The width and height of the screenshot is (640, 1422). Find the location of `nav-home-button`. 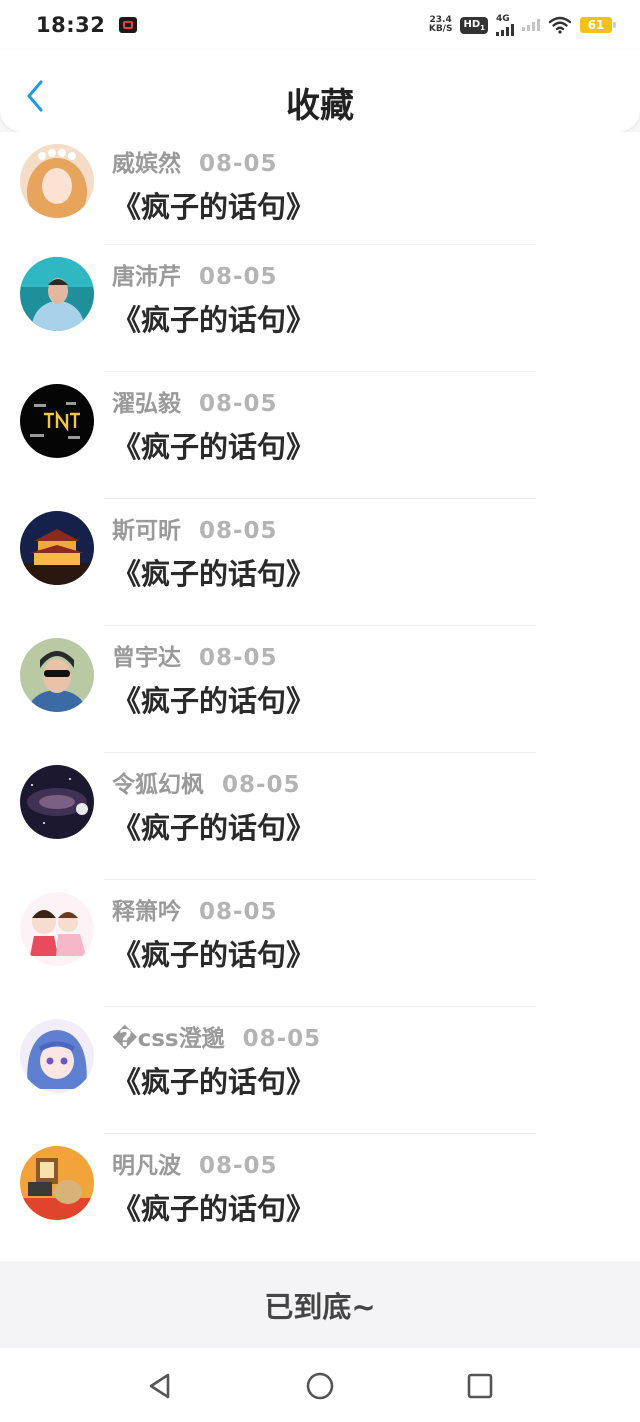

nav-home-button is located at coordinates (320, 1386).